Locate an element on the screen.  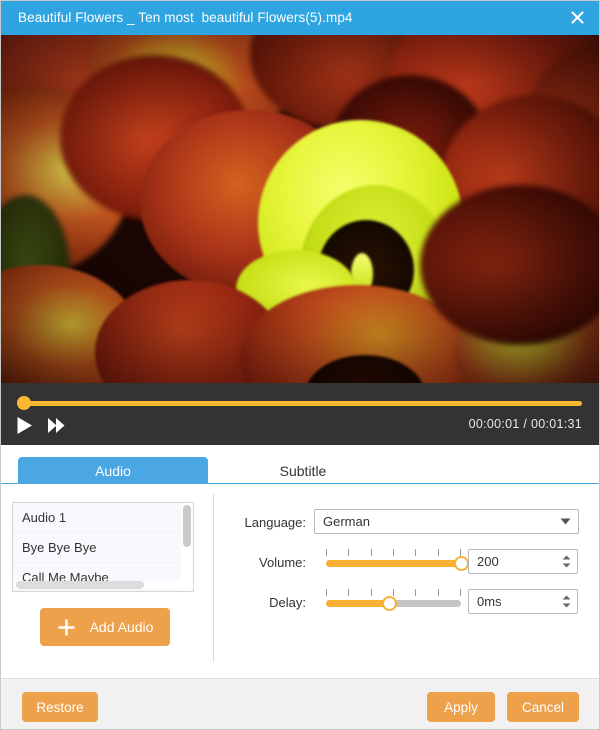
player-controls: 00:00:01 / 00:01:31 is located at coordinates (300, 414).